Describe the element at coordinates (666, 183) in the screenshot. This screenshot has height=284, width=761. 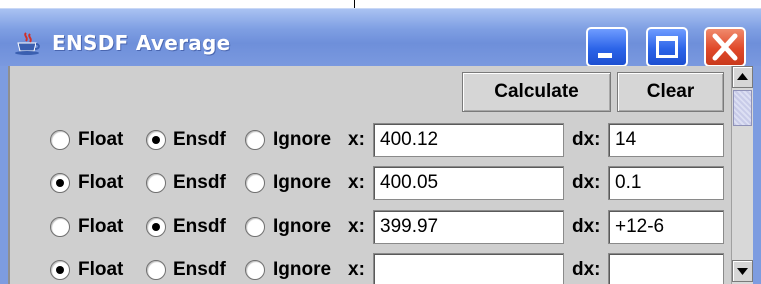
I see `dx-field: 0.1` at that location.